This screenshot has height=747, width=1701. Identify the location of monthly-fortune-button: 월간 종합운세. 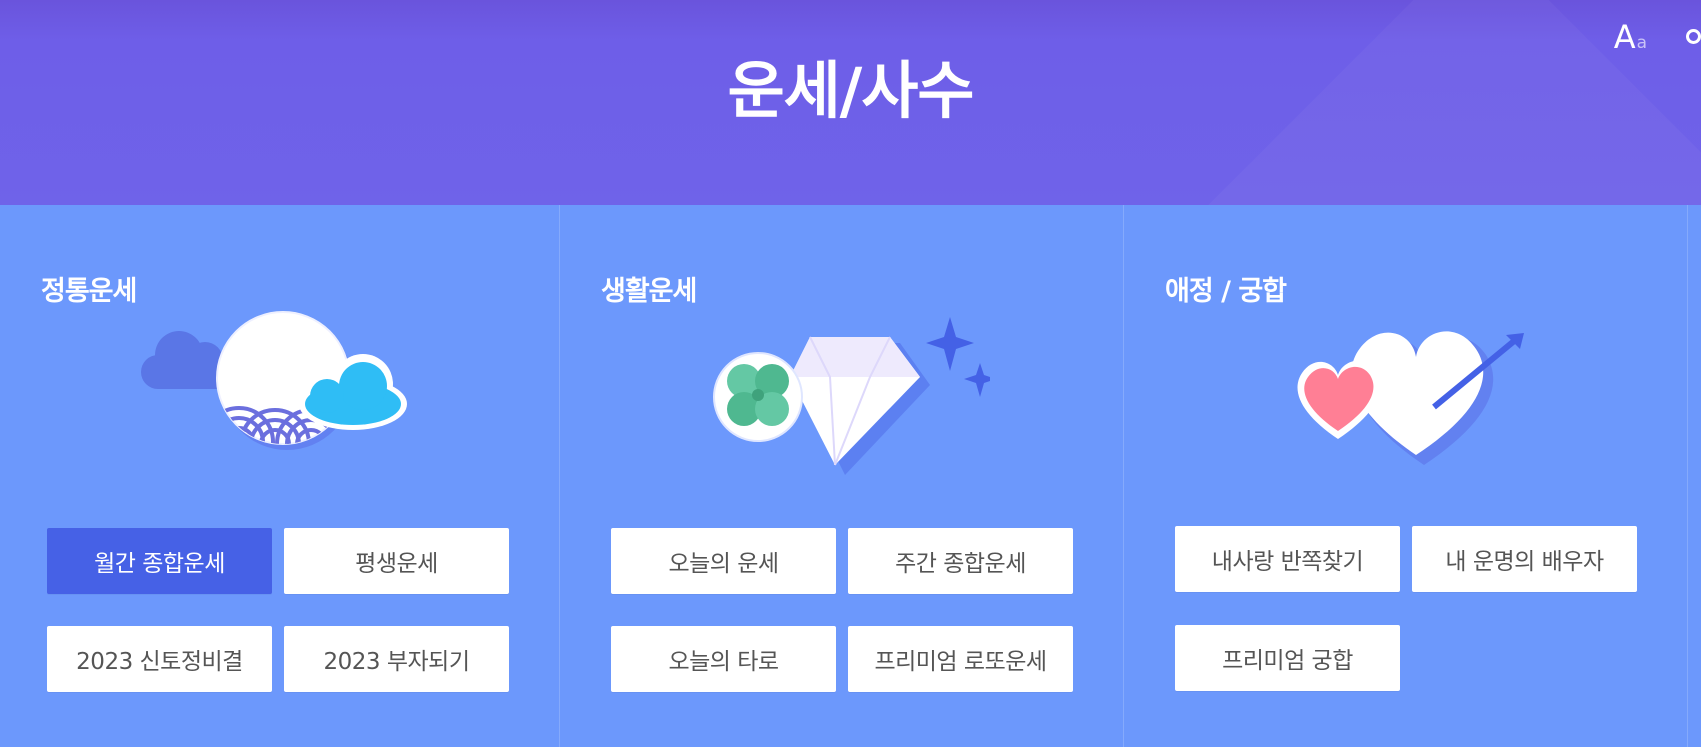
(159, 561).